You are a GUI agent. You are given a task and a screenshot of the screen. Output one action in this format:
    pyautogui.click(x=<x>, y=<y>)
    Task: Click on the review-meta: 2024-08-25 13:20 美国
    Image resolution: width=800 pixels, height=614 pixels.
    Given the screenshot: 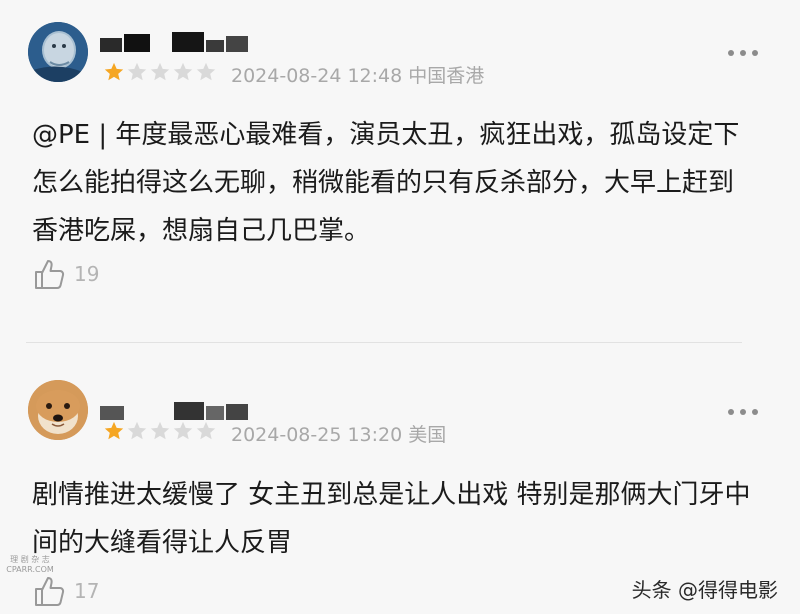 What is the action you would take?
    pyautogui.click(x=338, y=433)
    